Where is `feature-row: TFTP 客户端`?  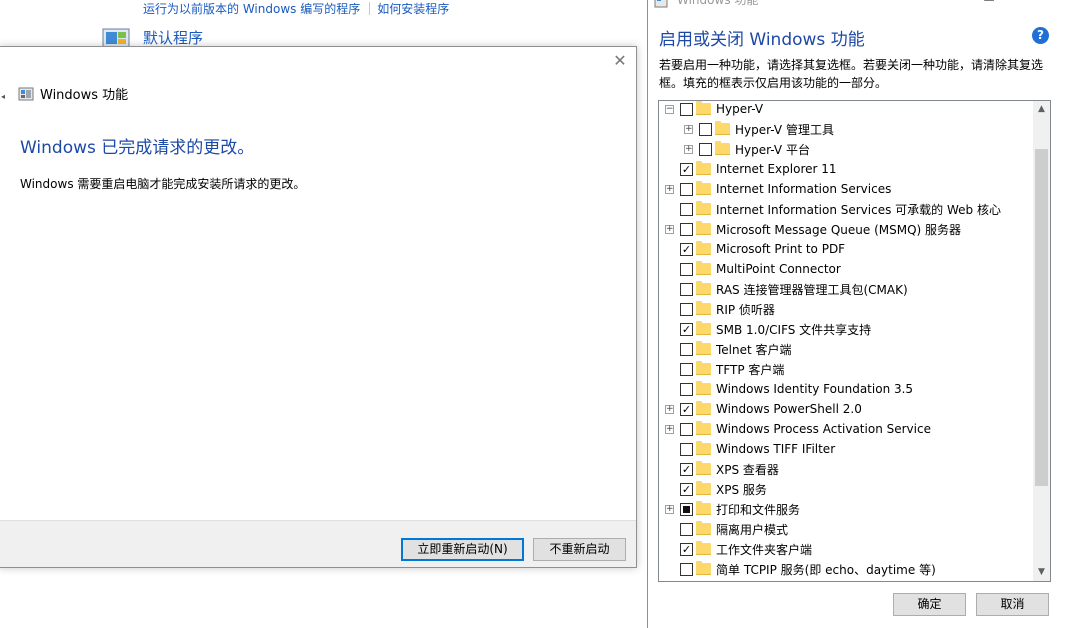 feature-row: TFTP 客户端 is located at coordinates (849, 369).